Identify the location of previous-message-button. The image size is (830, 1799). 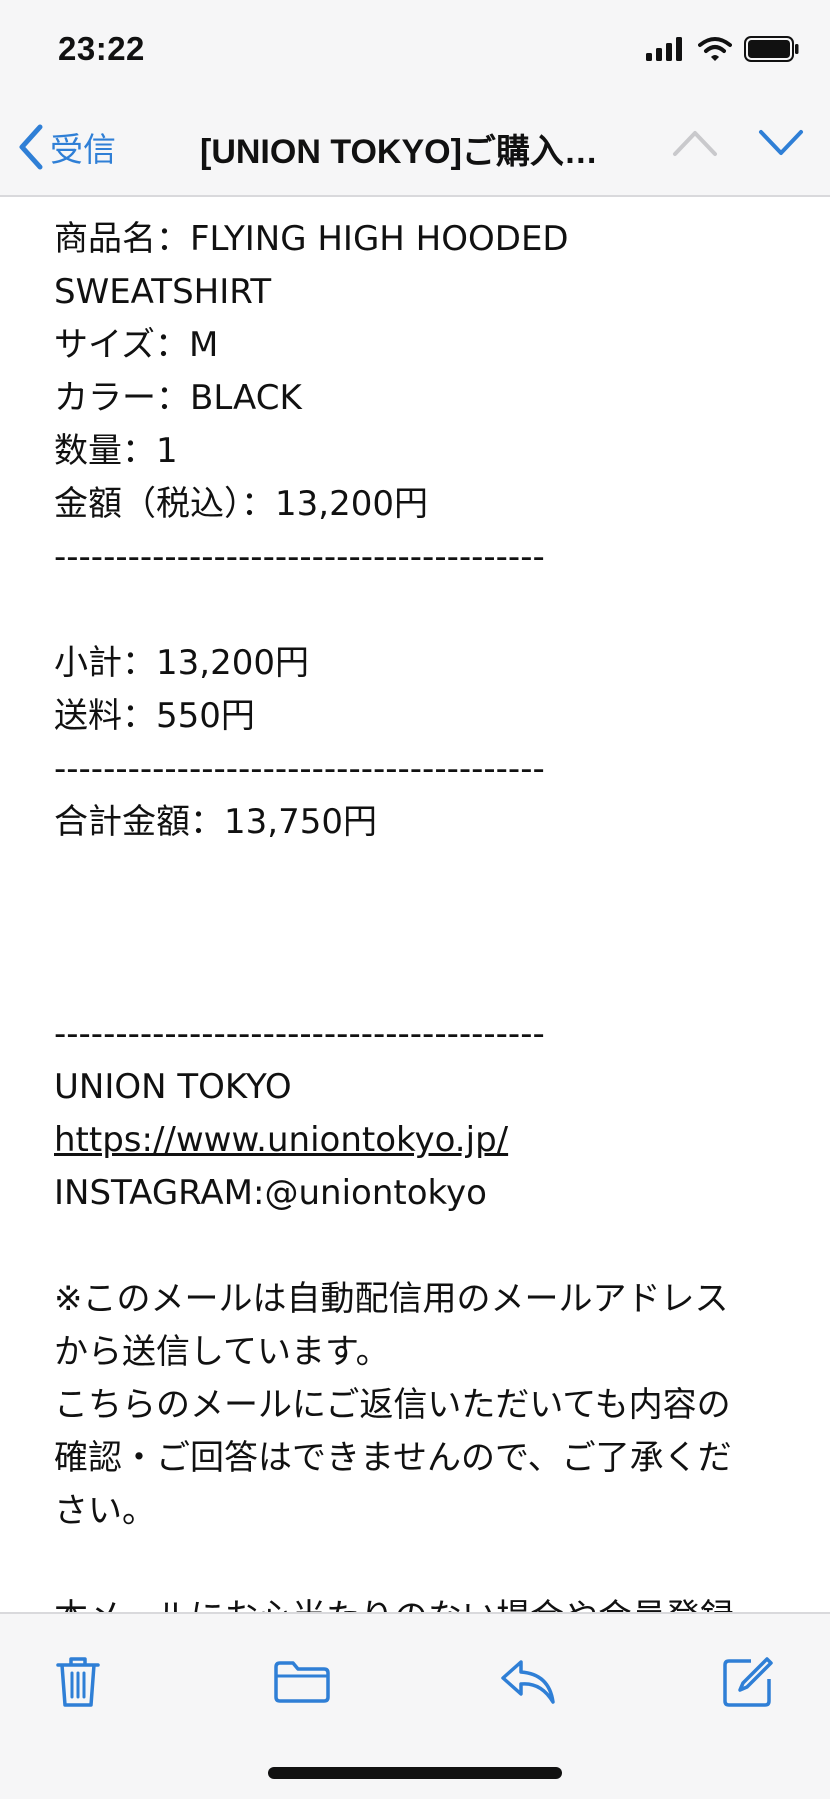
(695, 145).